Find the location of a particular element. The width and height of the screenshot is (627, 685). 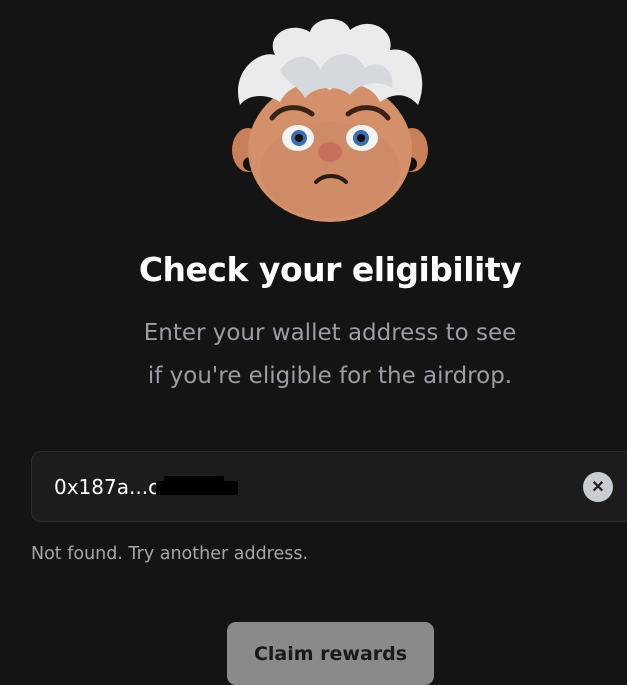

wallet-address-field: ✕ is located at coordinates (329, 486).